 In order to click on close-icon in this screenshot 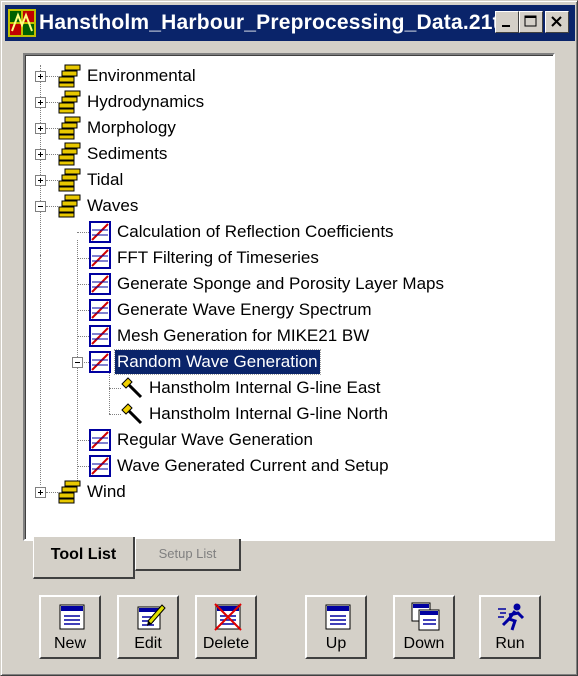, I will do `click(556, 21)`.